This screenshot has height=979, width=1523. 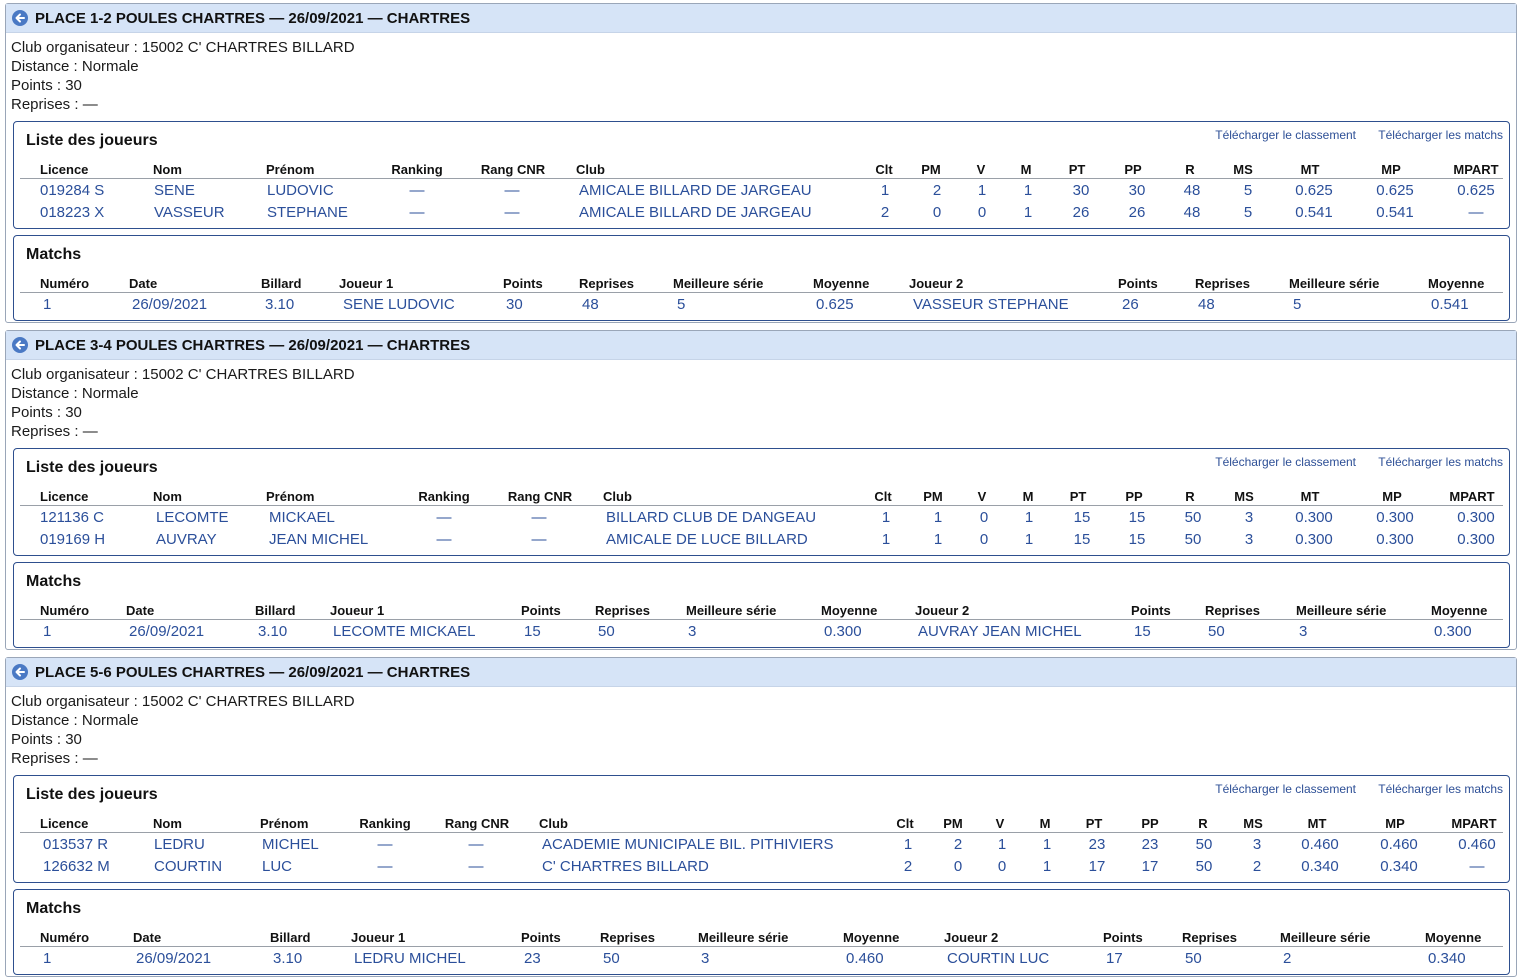 What do you see at coordinates (1257, 866) in the screenshot?
I see `player-ms: 2` at bounding box center [1257, 866].